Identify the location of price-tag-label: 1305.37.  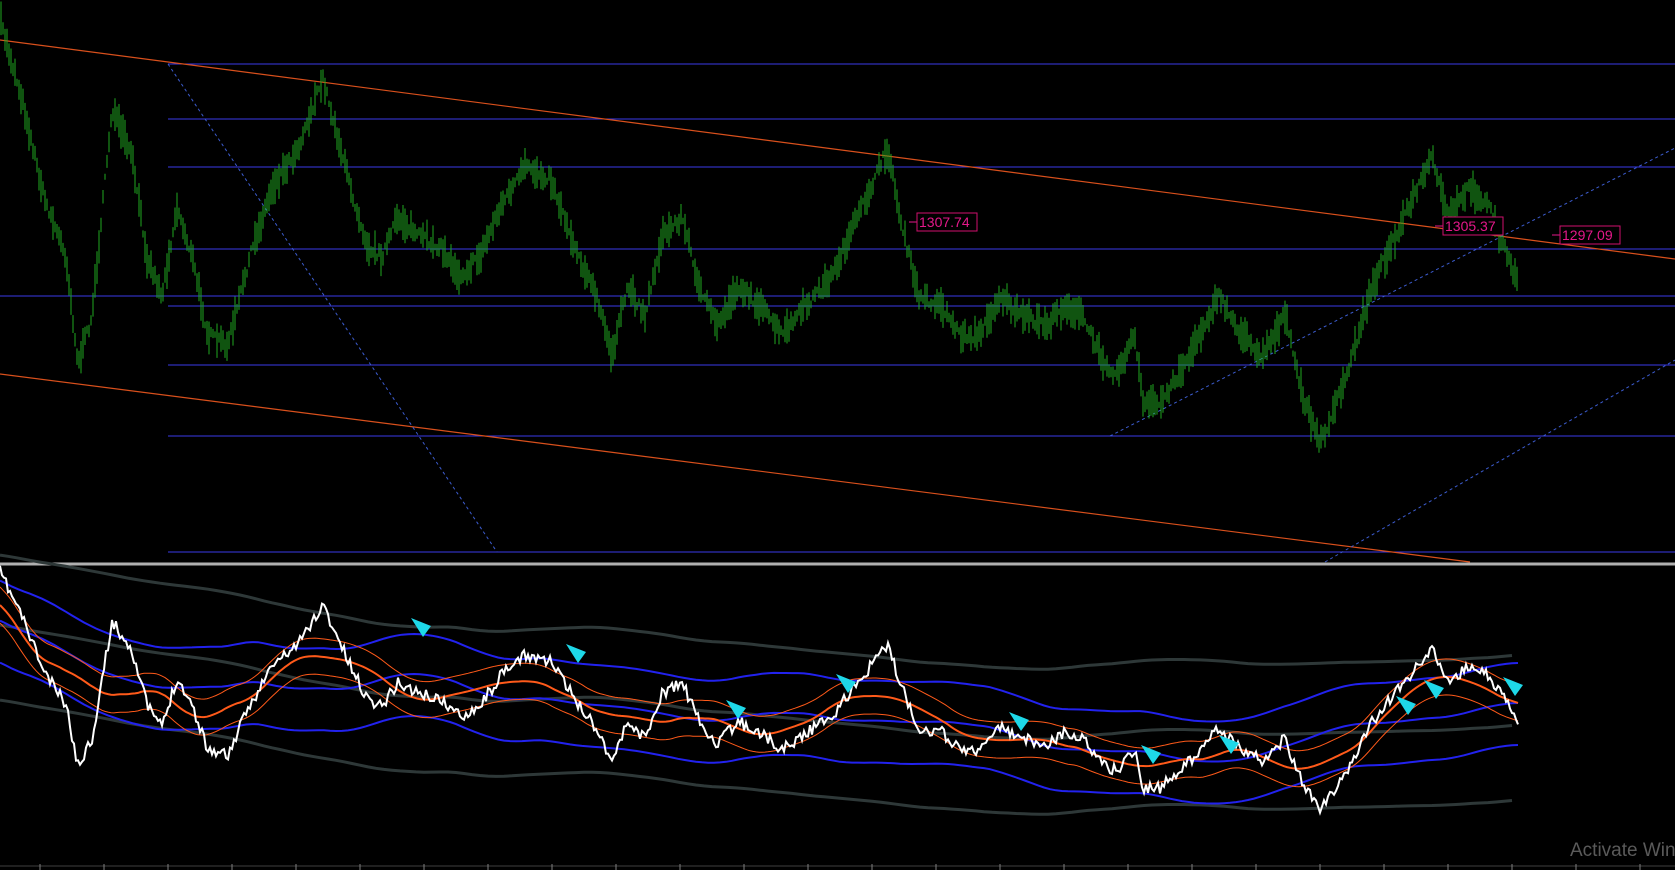
(1470, 226).